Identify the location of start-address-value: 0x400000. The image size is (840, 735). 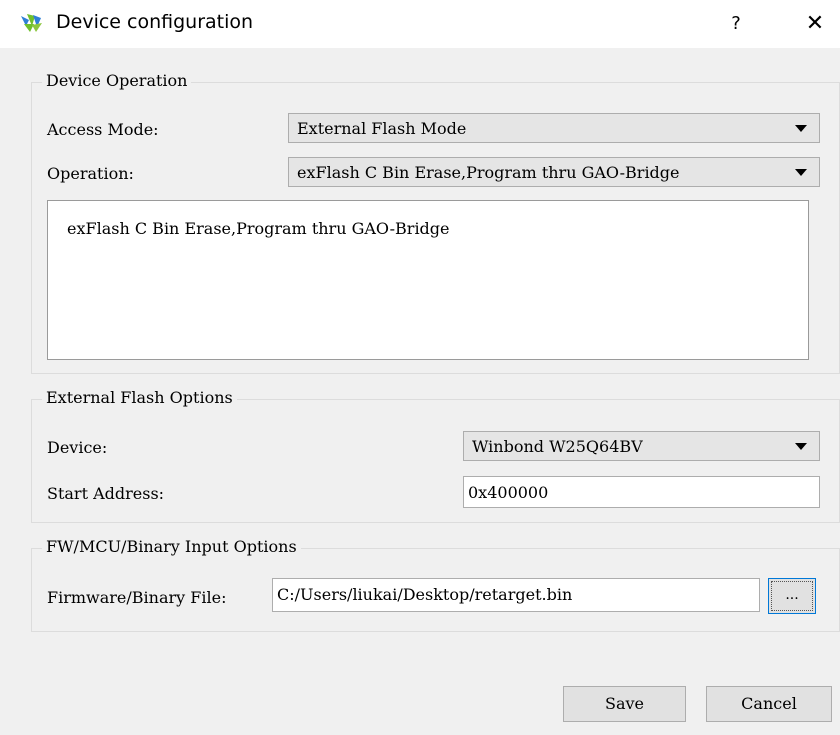
(508, 492).